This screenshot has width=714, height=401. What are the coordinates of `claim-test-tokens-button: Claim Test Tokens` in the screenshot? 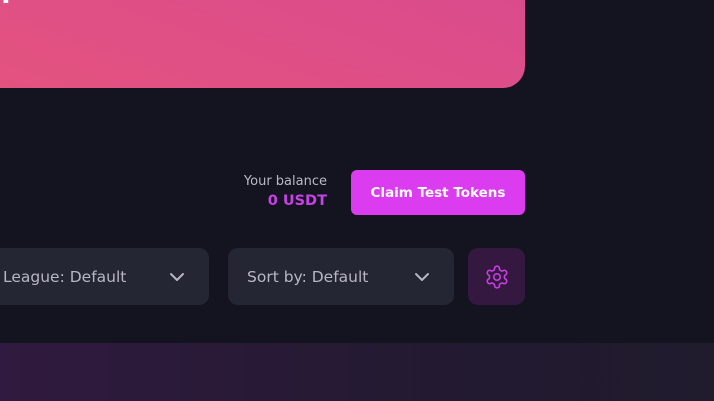 It's located at (438, 192).